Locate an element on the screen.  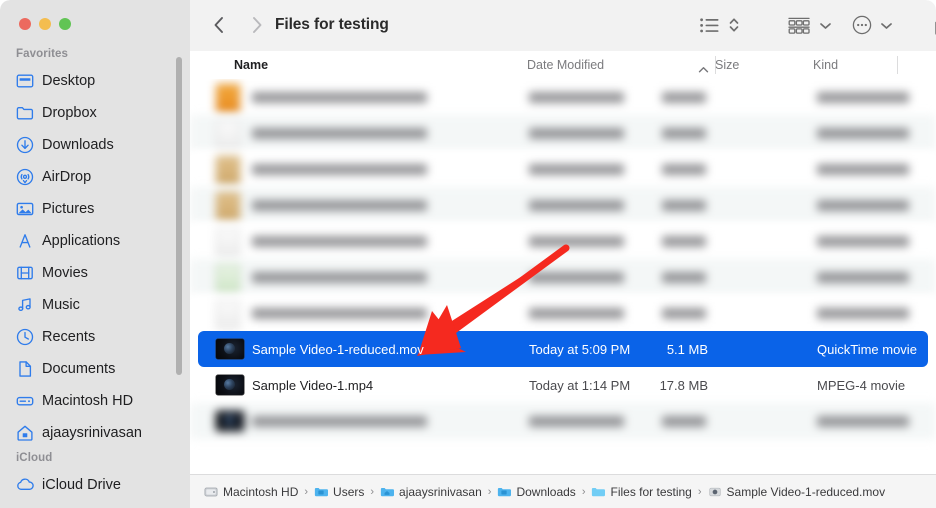
sidebar-item-label: iCloud Drive is located at coordinates (81, 485).